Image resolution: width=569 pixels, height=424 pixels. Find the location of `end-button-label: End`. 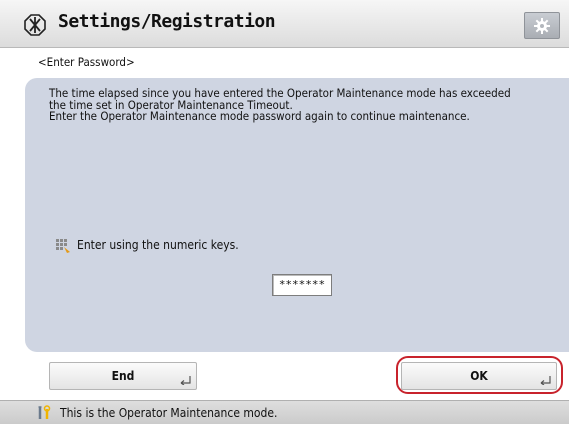

end-button-label: End is located at coordinates (123, 376).